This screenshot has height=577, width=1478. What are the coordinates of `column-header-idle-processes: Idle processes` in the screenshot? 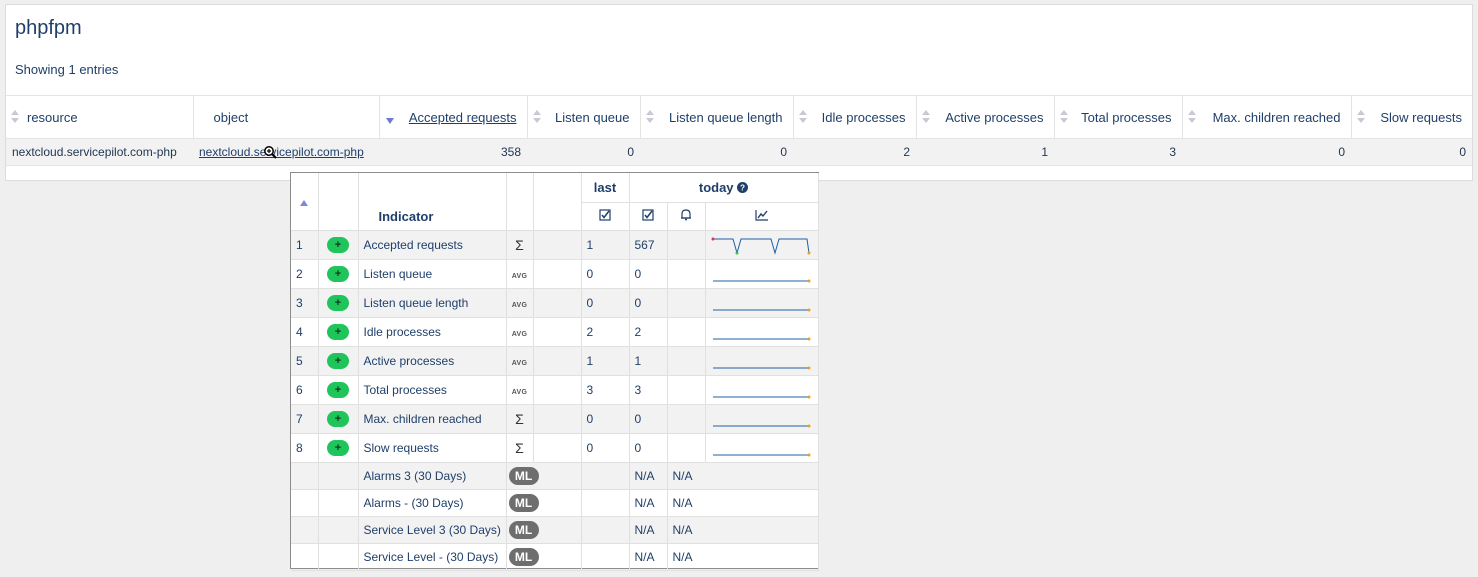 It's located at (855, 117).